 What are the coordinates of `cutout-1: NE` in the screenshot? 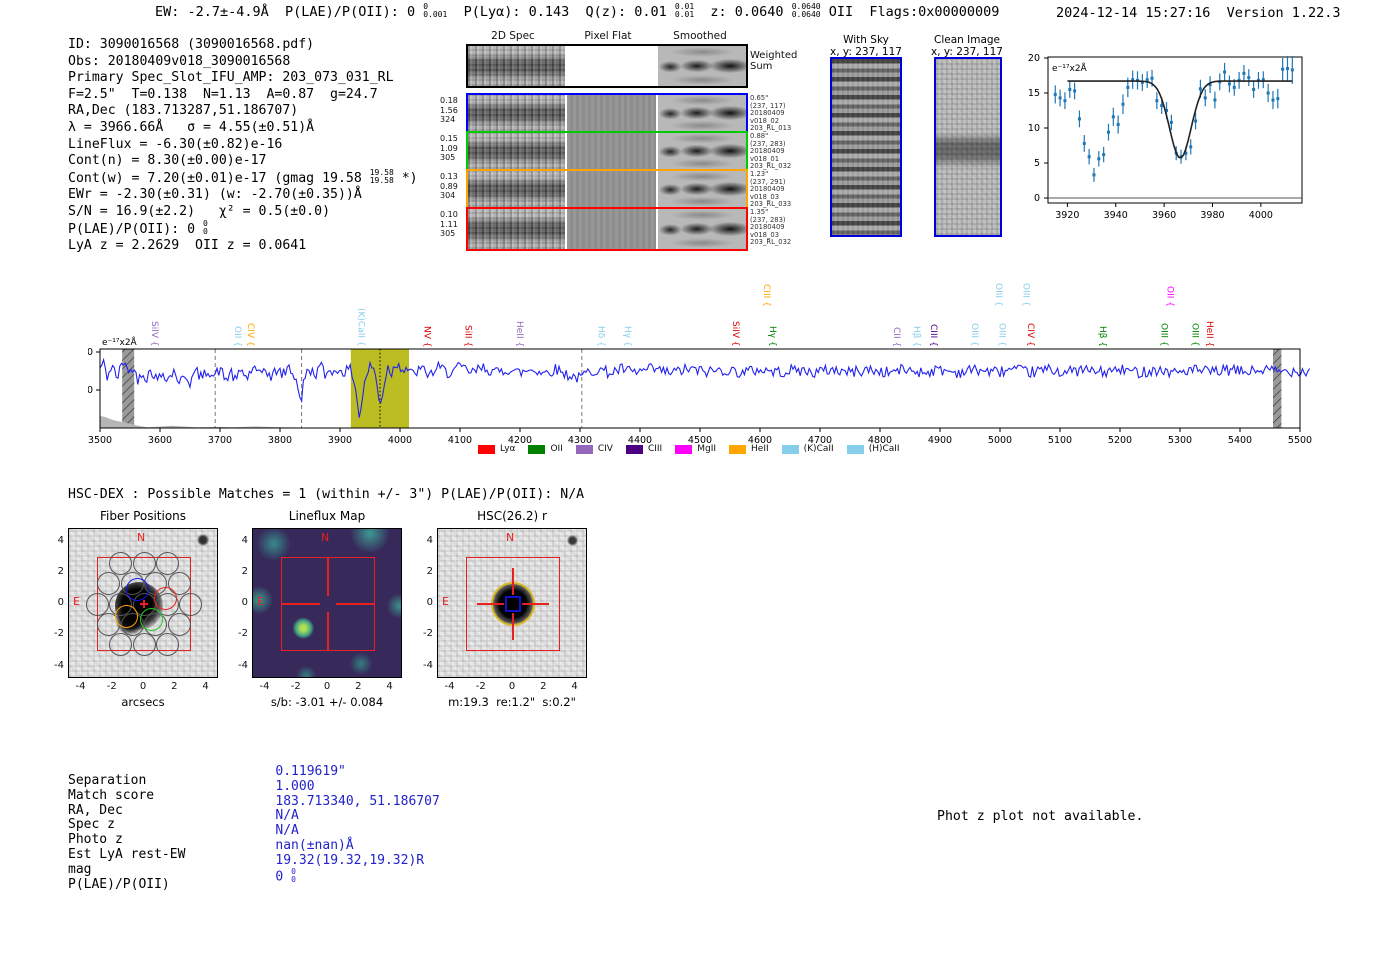 It's located at (327, 603).